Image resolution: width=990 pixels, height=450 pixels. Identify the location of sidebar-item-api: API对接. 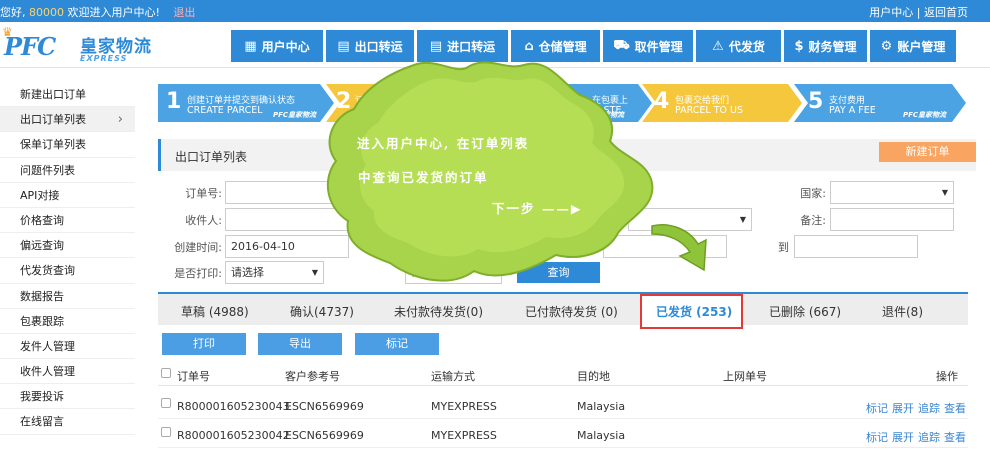
(67, 195).